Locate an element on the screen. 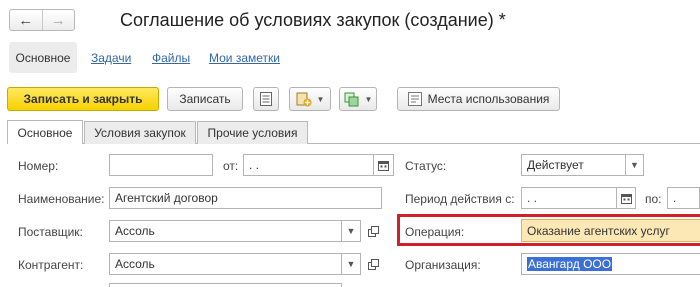  usage-places-label: Места использования is located at coordinates (488, 99).